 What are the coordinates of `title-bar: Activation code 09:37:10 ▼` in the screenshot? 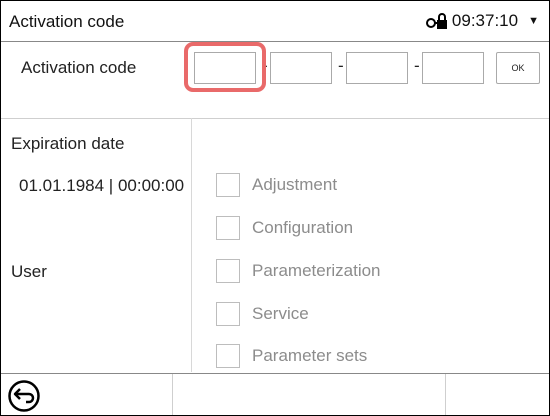 It's located at (275, 21).